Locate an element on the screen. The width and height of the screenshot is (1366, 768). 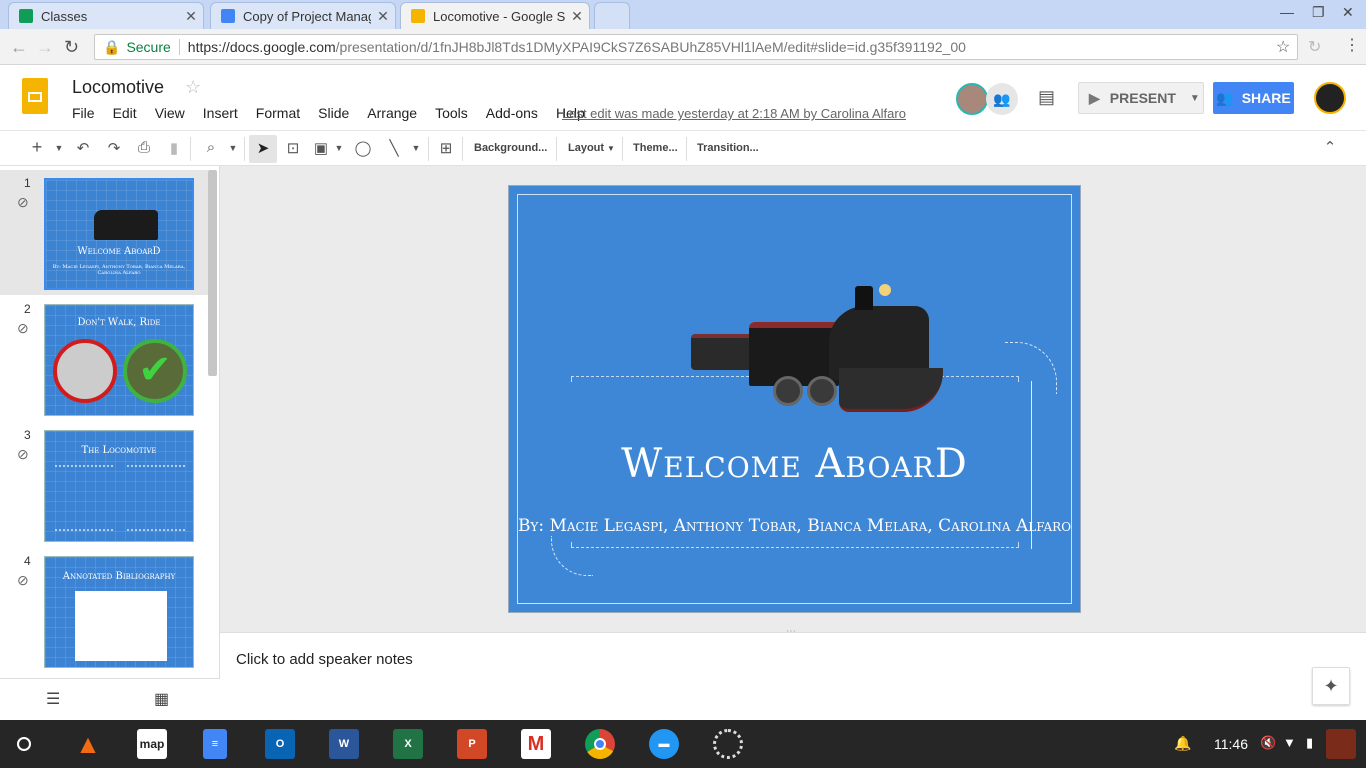
avatar is located at coordinates (972, 99).